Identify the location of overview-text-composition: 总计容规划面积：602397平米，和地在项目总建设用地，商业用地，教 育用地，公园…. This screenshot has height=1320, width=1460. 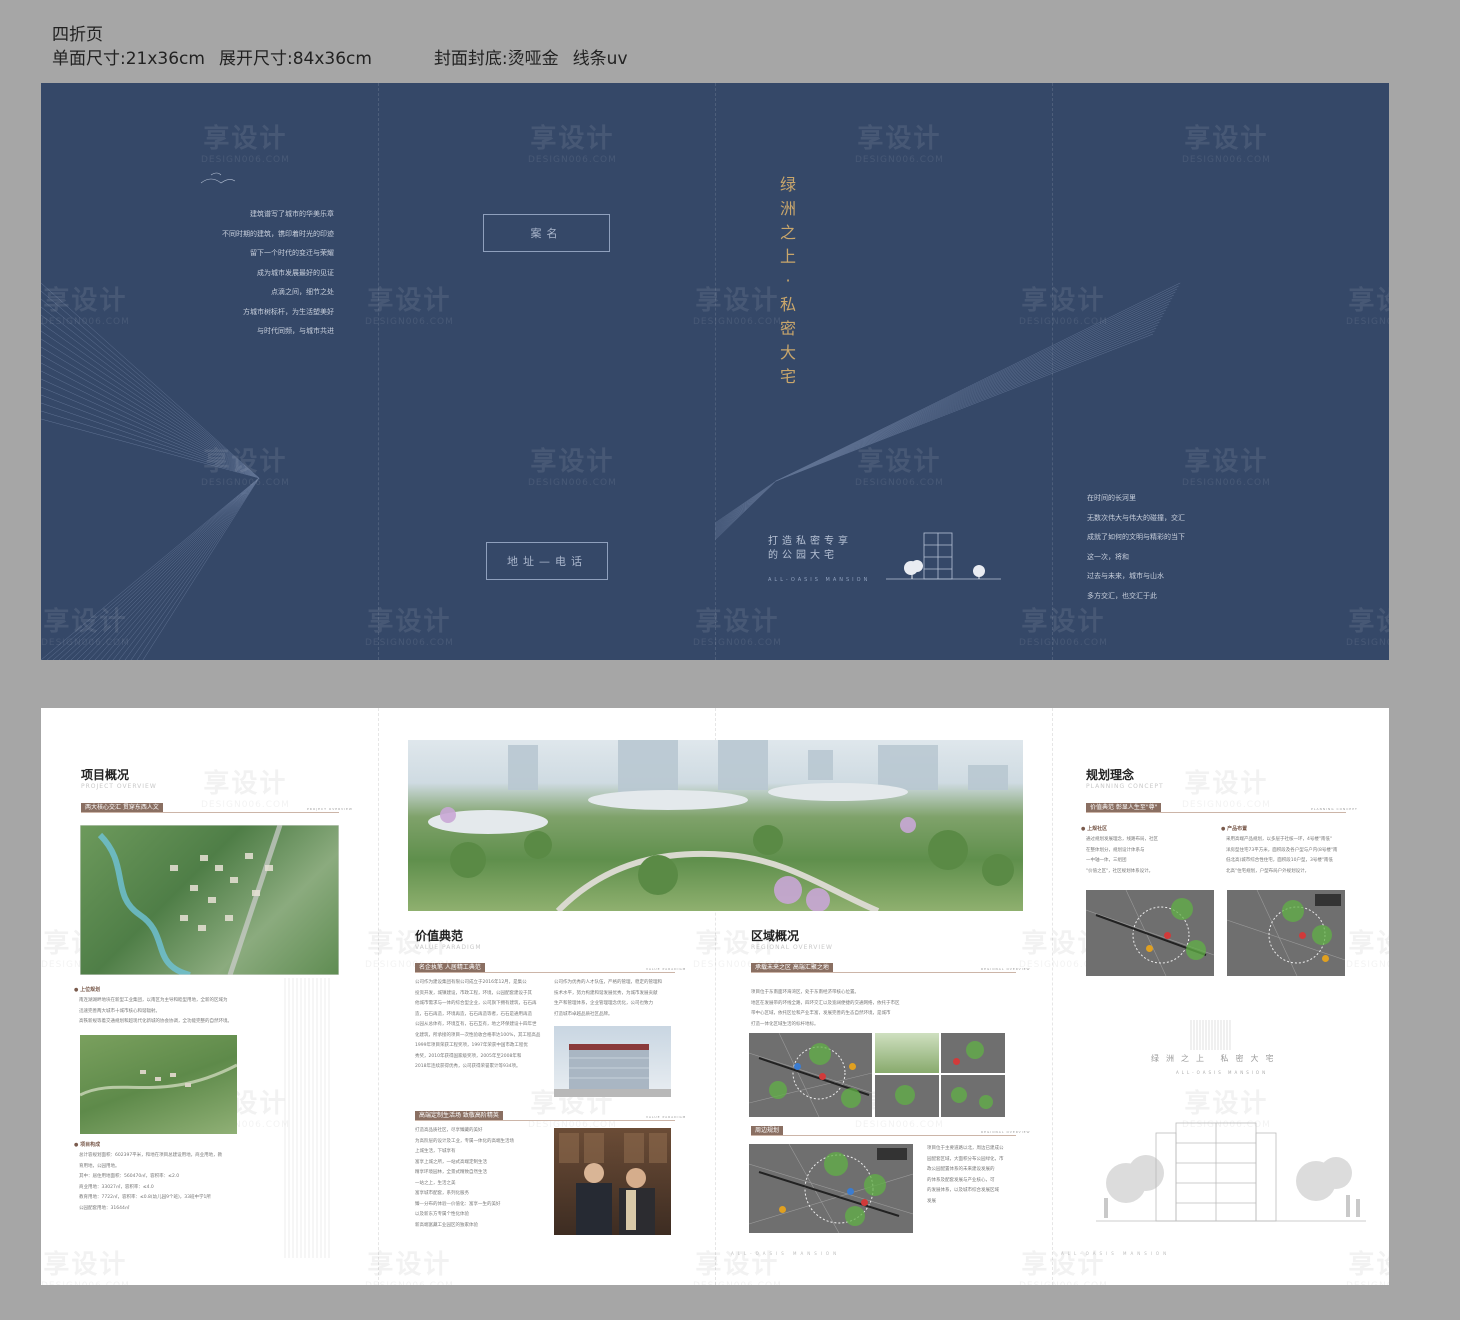
(151, 1182).